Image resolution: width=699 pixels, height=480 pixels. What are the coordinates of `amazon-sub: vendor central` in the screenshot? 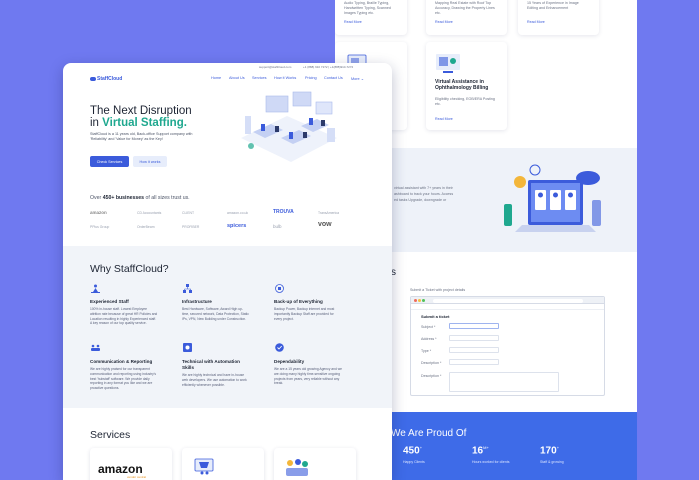 It's located at (137, 477).